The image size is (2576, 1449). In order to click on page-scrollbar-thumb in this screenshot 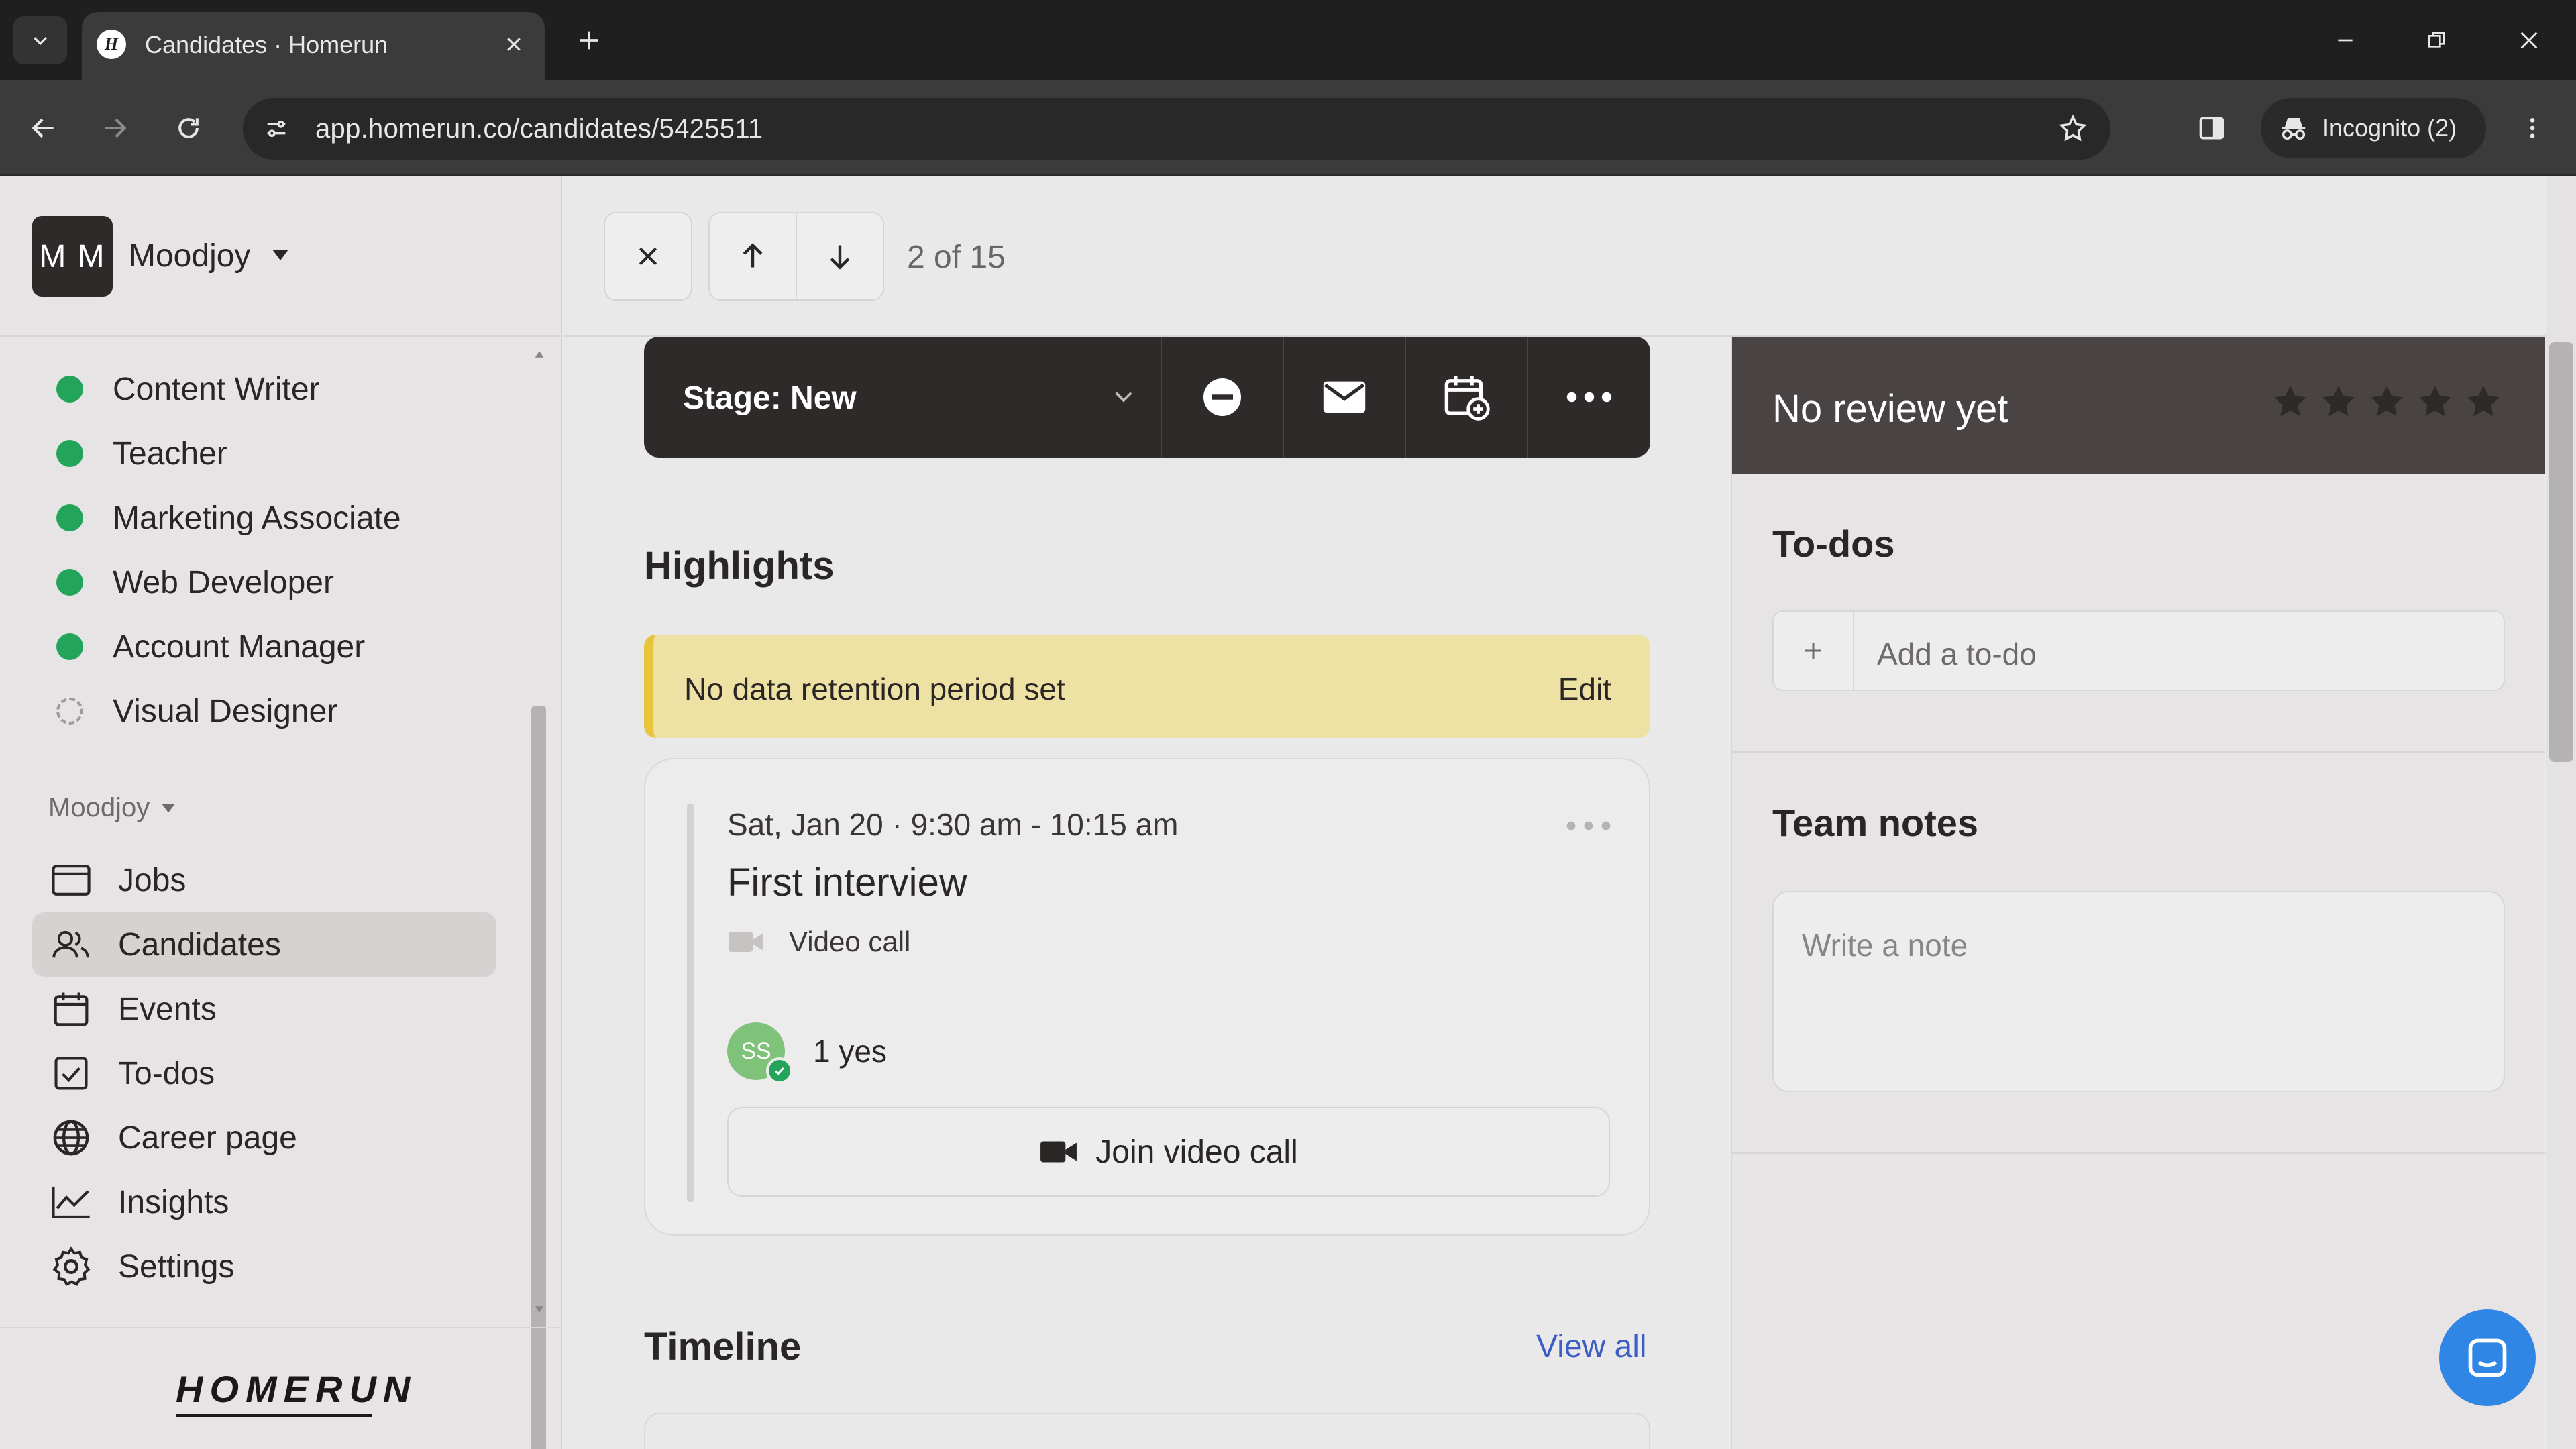, I will do `click(2561, 552)`.